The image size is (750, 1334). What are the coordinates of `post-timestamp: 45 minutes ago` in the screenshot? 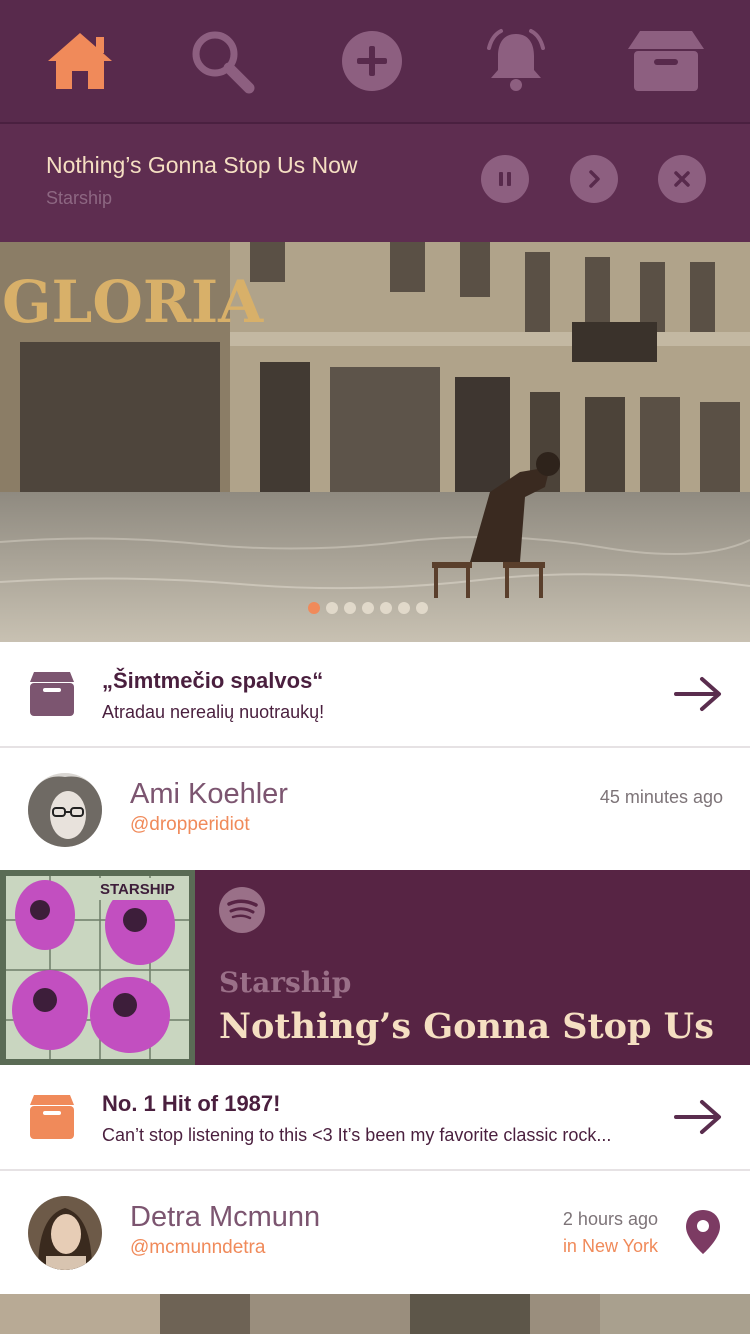 It's located at (661, 797).